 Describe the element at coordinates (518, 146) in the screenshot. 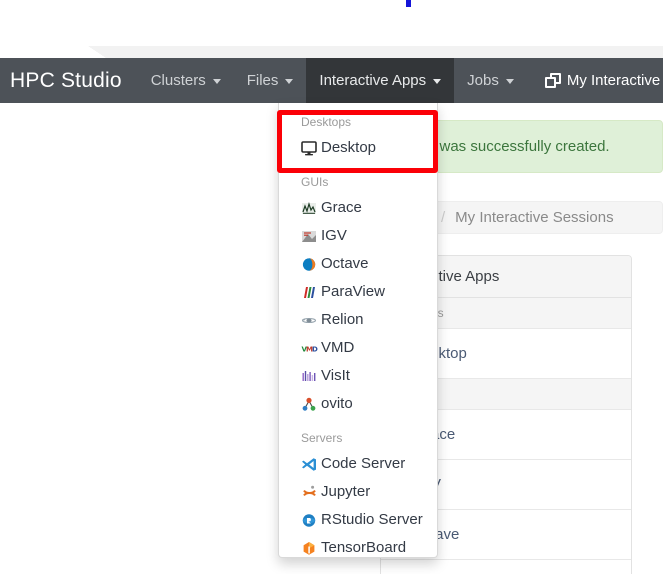

I see `success-alert-text: n was successfully created.` at that location.